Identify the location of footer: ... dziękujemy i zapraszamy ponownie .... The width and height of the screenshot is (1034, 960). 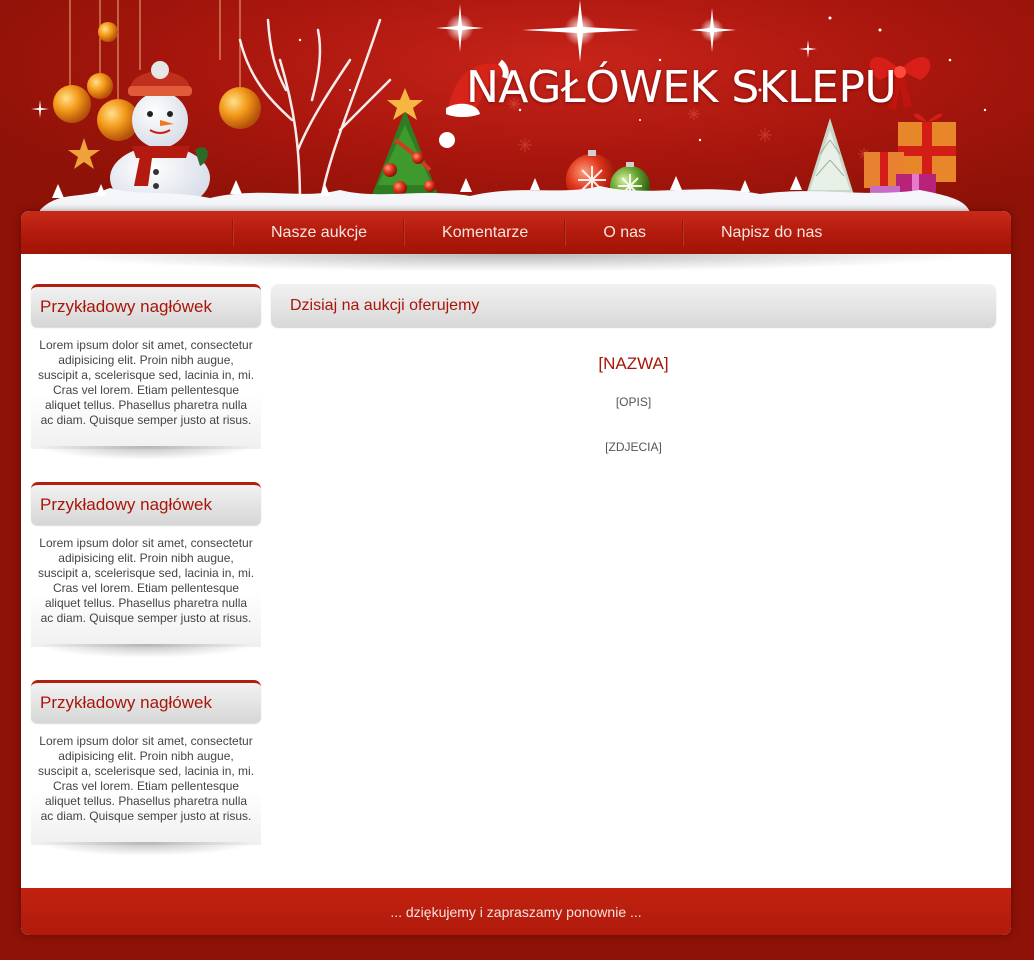
(516, 911).